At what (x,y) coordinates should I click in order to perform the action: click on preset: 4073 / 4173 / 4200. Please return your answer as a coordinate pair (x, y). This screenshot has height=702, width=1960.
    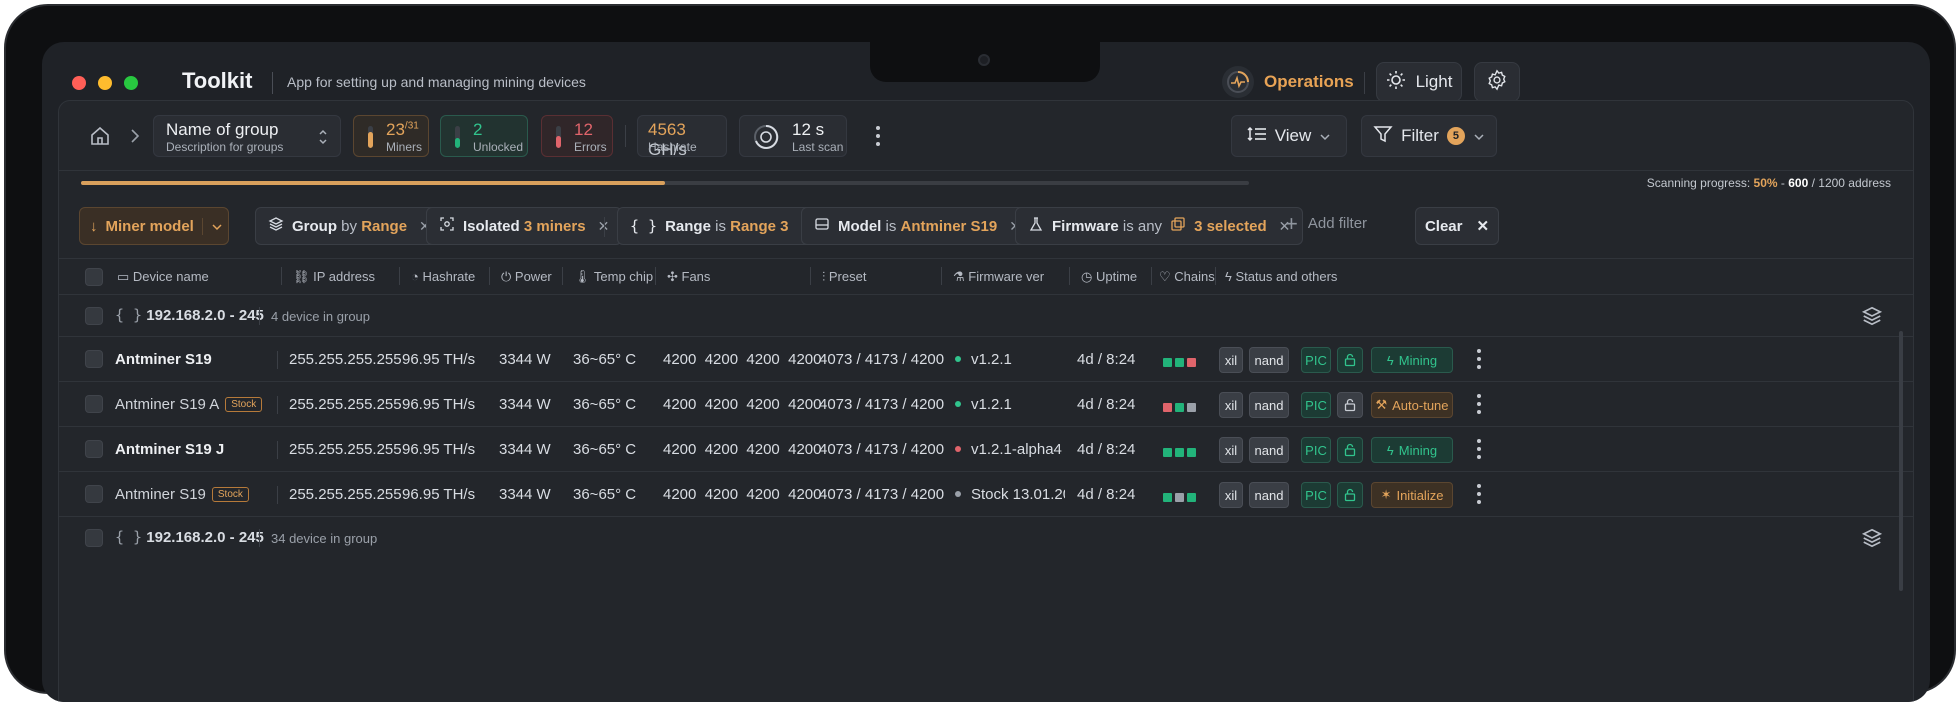
    Looking at the image, I should click on (882, 404).